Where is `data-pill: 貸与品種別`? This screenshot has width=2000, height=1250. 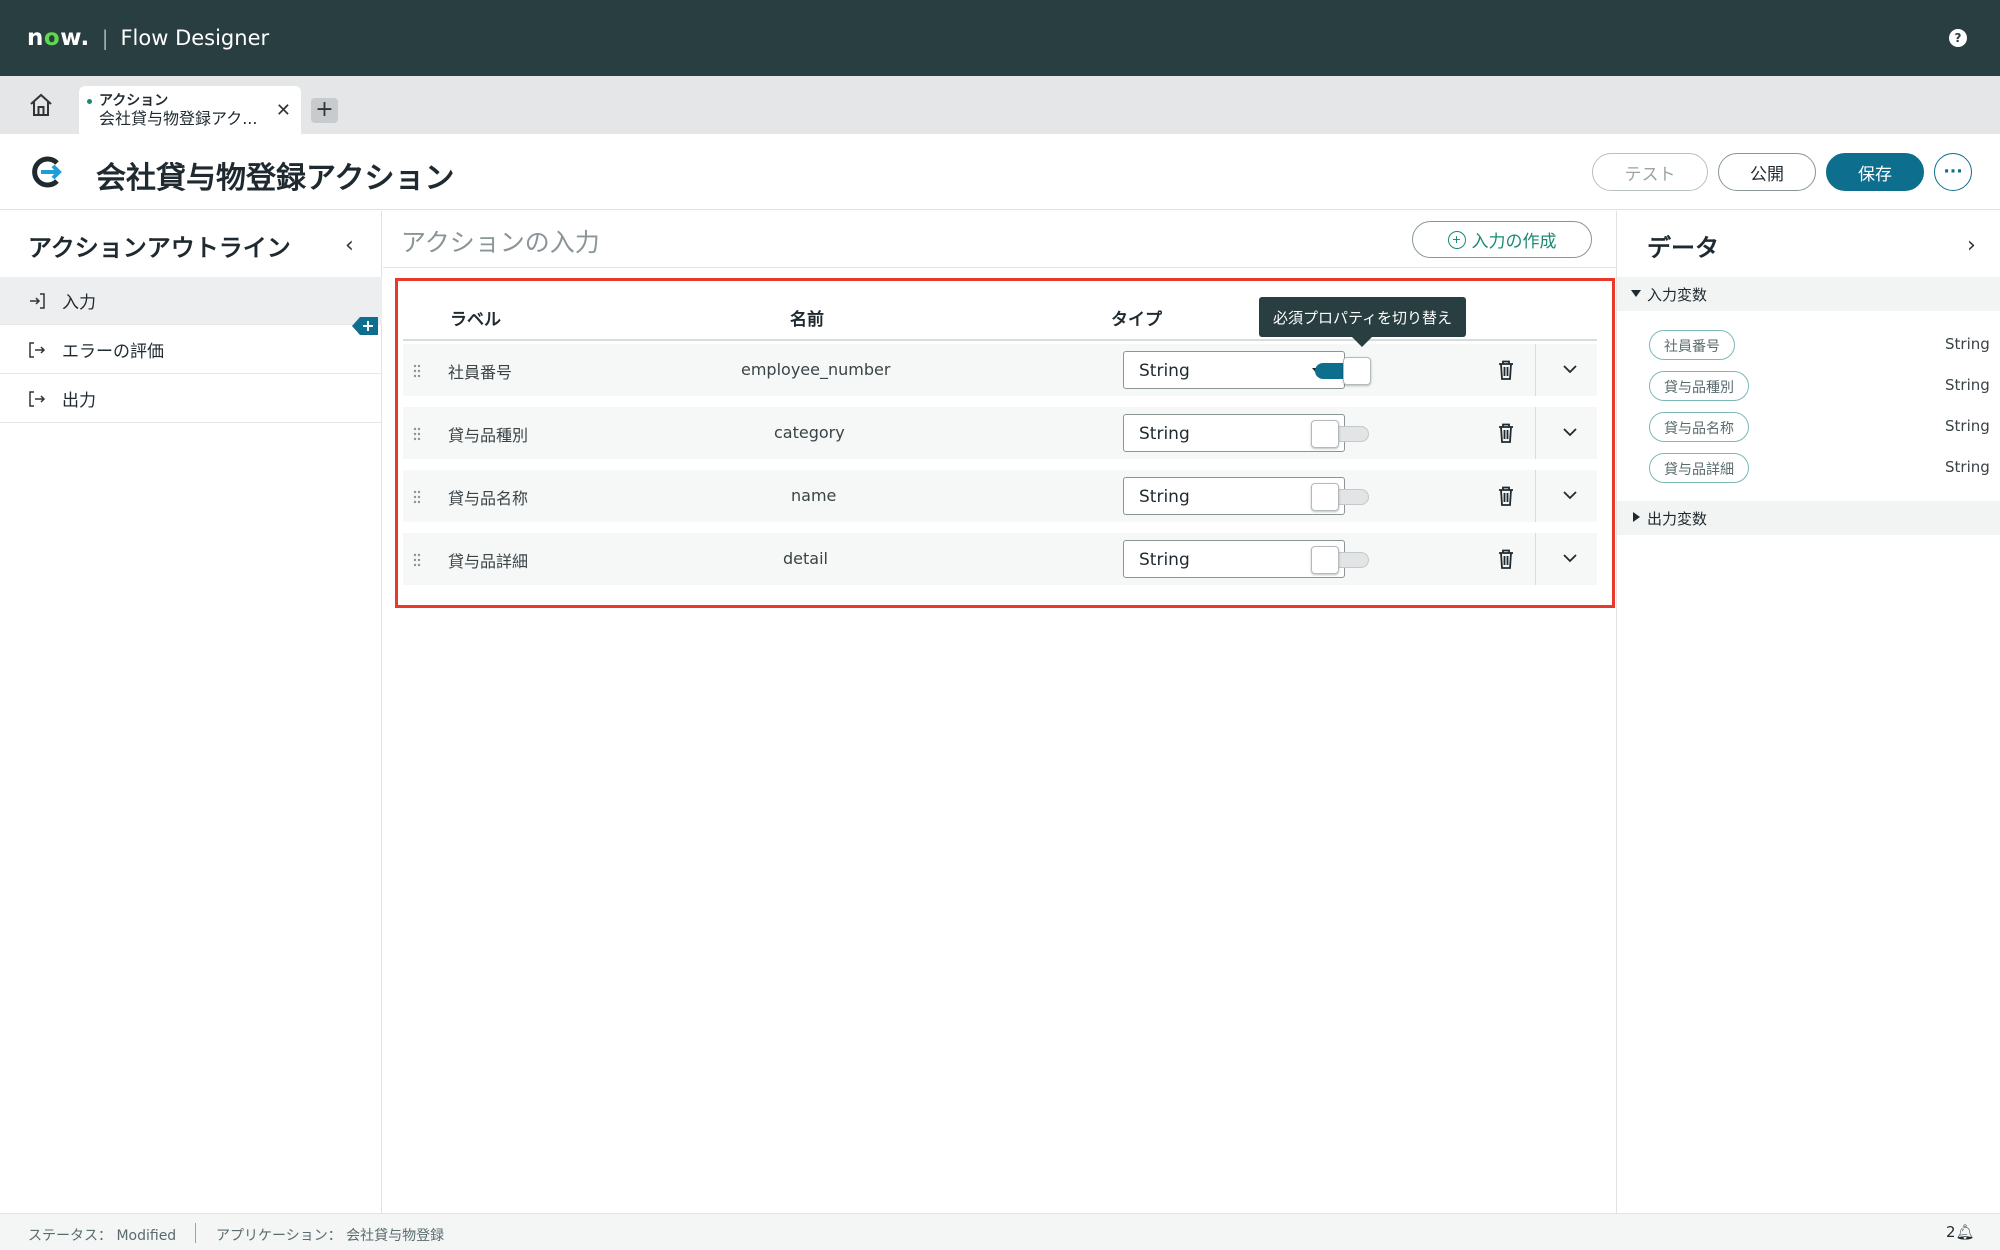
data-pill: 貸与品種別 is located at coordinates (1699, 386).